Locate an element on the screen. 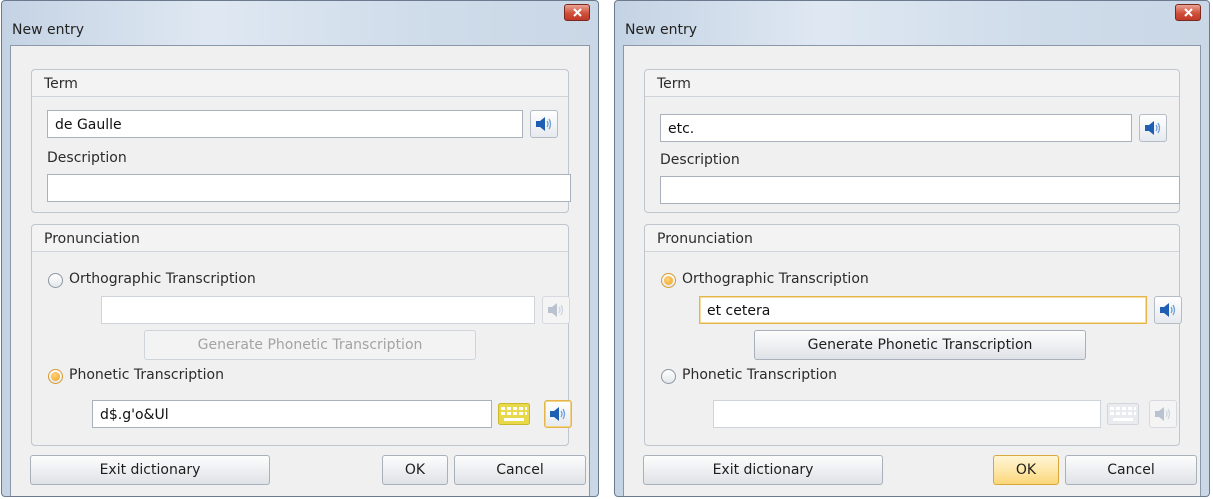 Image resolution: width=1213 pixels, height=499 pixels. term-group: Term de Gaulle Description is located at coordinates (301, 141).